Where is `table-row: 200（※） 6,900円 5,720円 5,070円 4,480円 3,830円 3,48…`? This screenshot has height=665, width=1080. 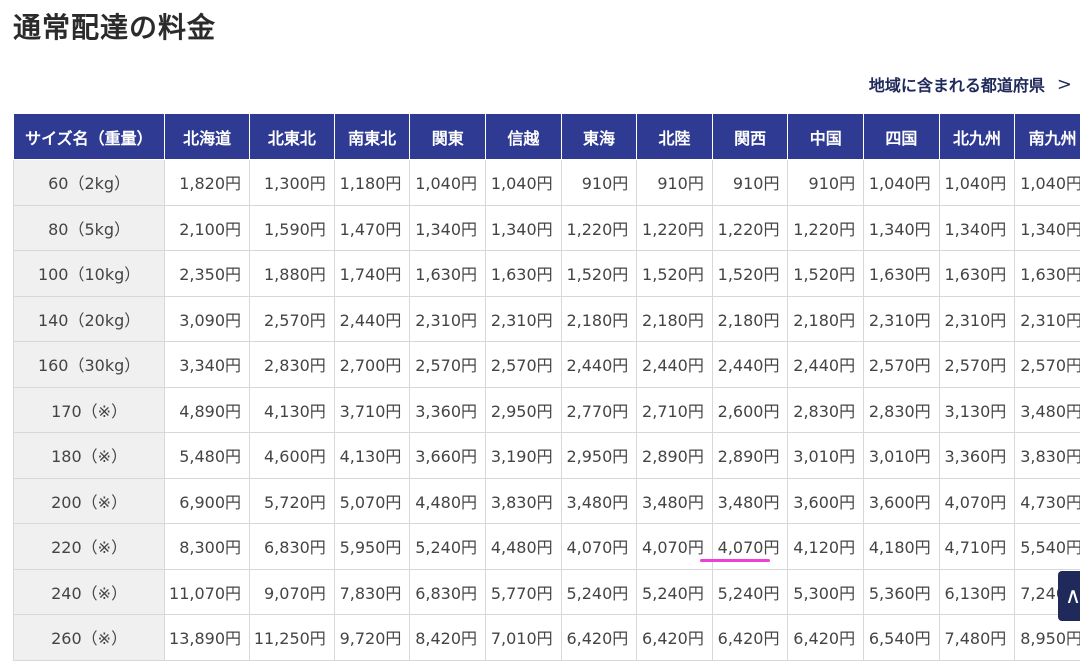 table-row: 200（※） 6,900円 5,720円 5,070円 4,480円 3,830円 3,48… is located at coordinates (546, 500).